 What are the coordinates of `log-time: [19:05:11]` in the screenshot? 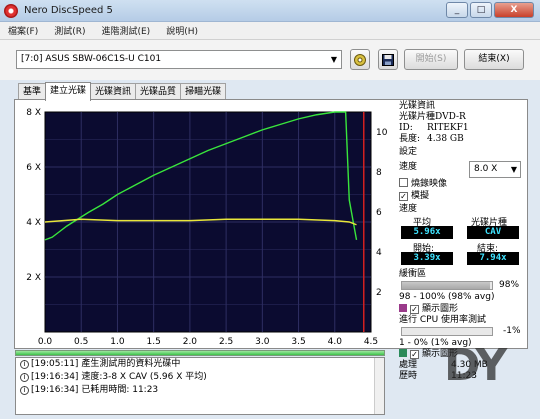 It's located at (55, 364).